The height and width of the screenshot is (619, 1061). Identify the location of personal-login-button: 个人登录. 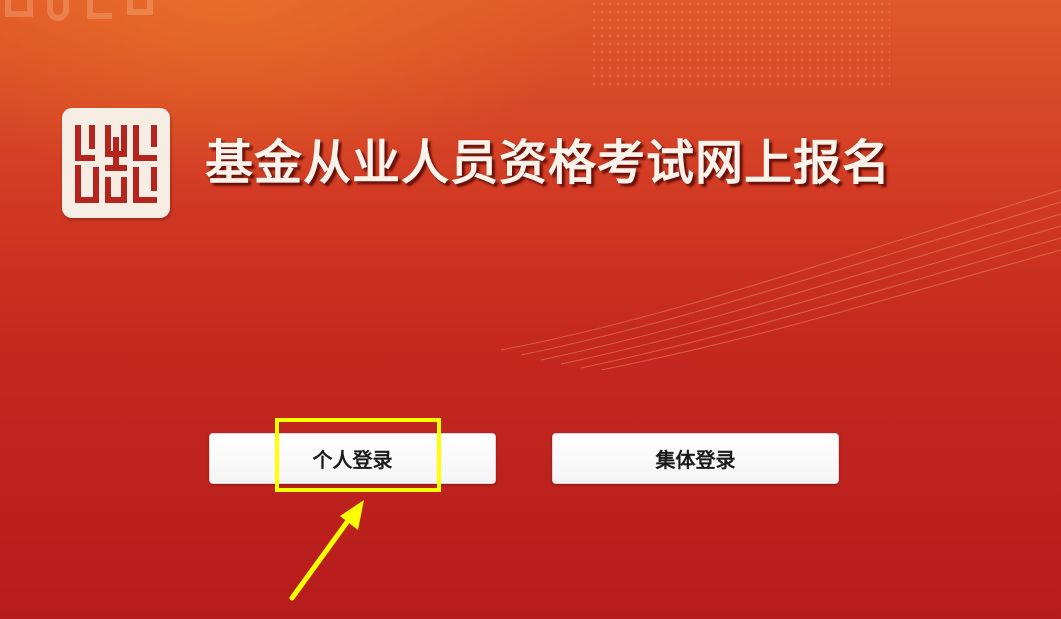
(352, 458).